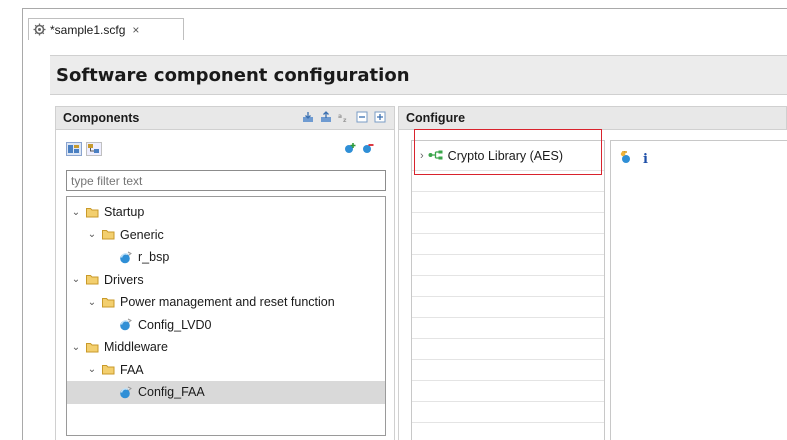 This screenshot has width=787, height=440. I want to click on tree-node-label: Middleware, so click(136, 347).